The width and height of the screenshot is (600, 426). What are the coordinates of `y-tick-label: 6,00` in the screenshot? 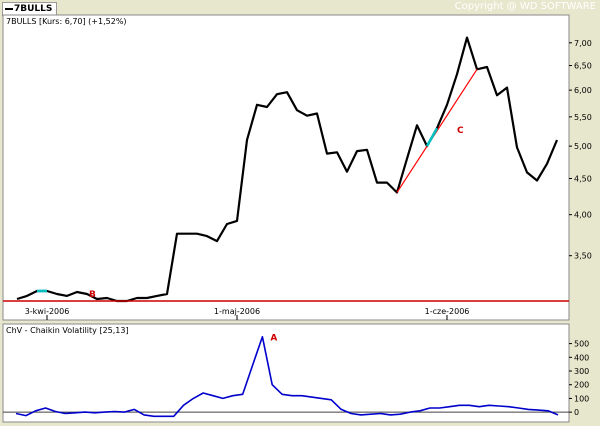 It's located at (583, 90).